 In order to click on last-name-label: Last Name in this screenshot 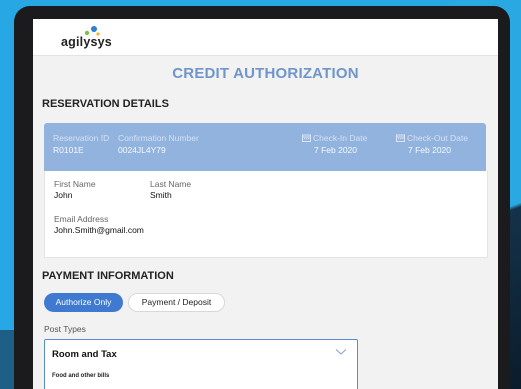, I will do `click(171, 184)`.